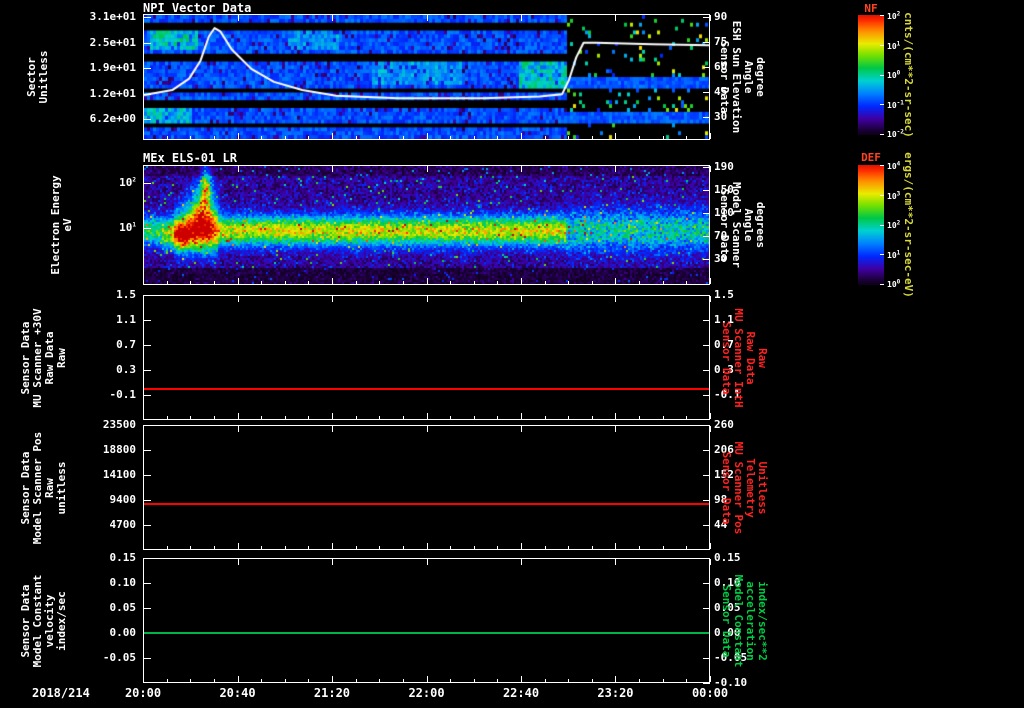 The width and height of the screenshot is (1024, 708). What do you see at coordinates (760, 225) in the screenshot?
I see `axis-title-line: degrees` at bounding box center [760, 225].